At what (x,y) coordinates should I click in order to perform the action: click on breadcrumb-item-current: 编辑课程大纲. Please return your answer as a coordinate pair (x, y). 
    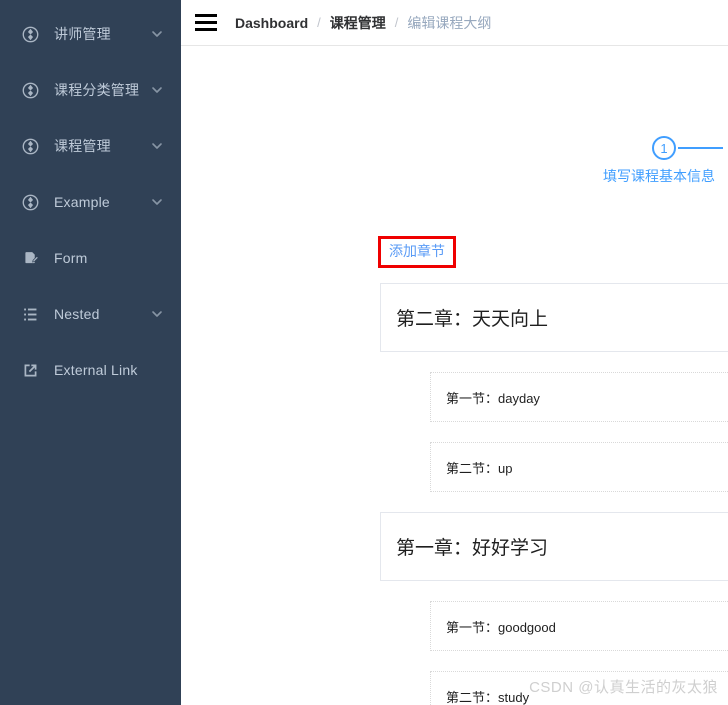
    Looking at the image, I should click on (449, 22).